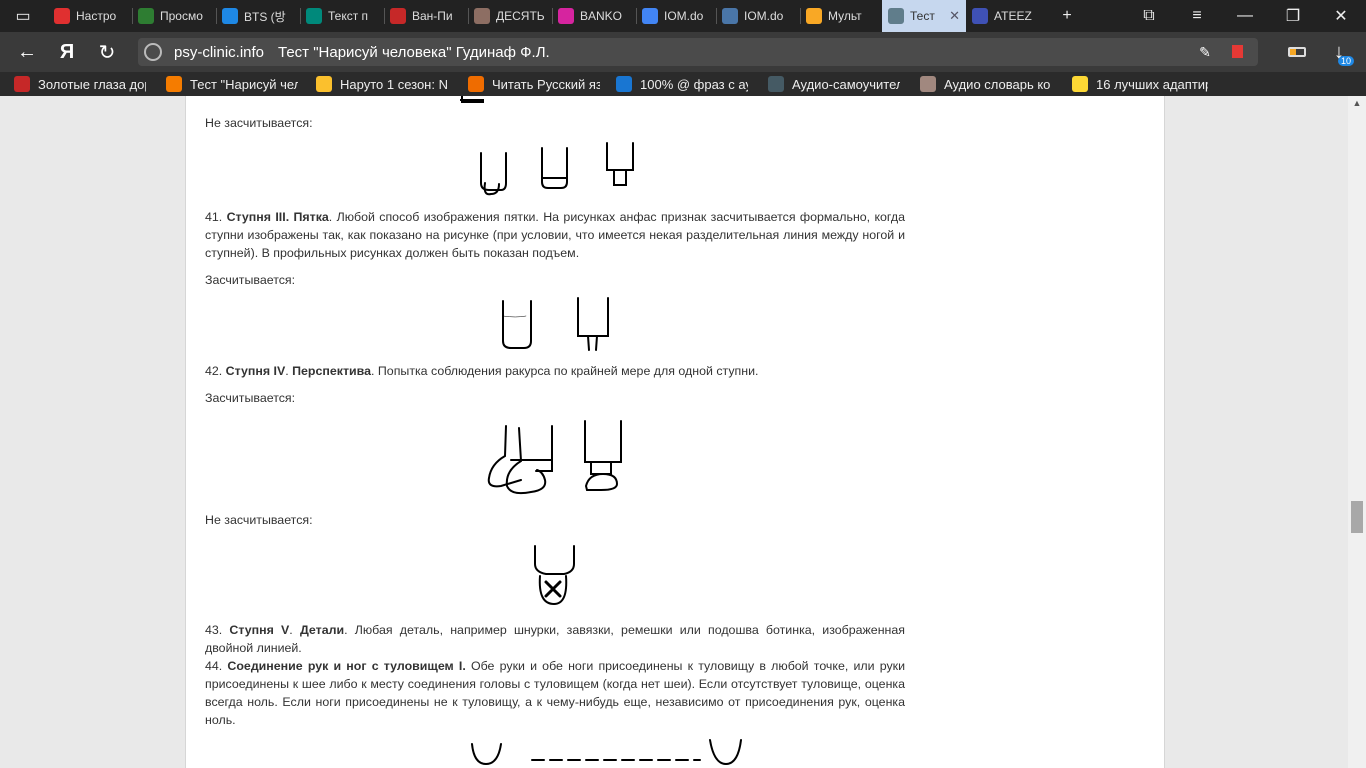 Image resolution: width=1366 pixels, height=768 pixels. Describe the element at coordinates (1357, 432) in the screenshot. I see `vertical-scrollbar` at that location.